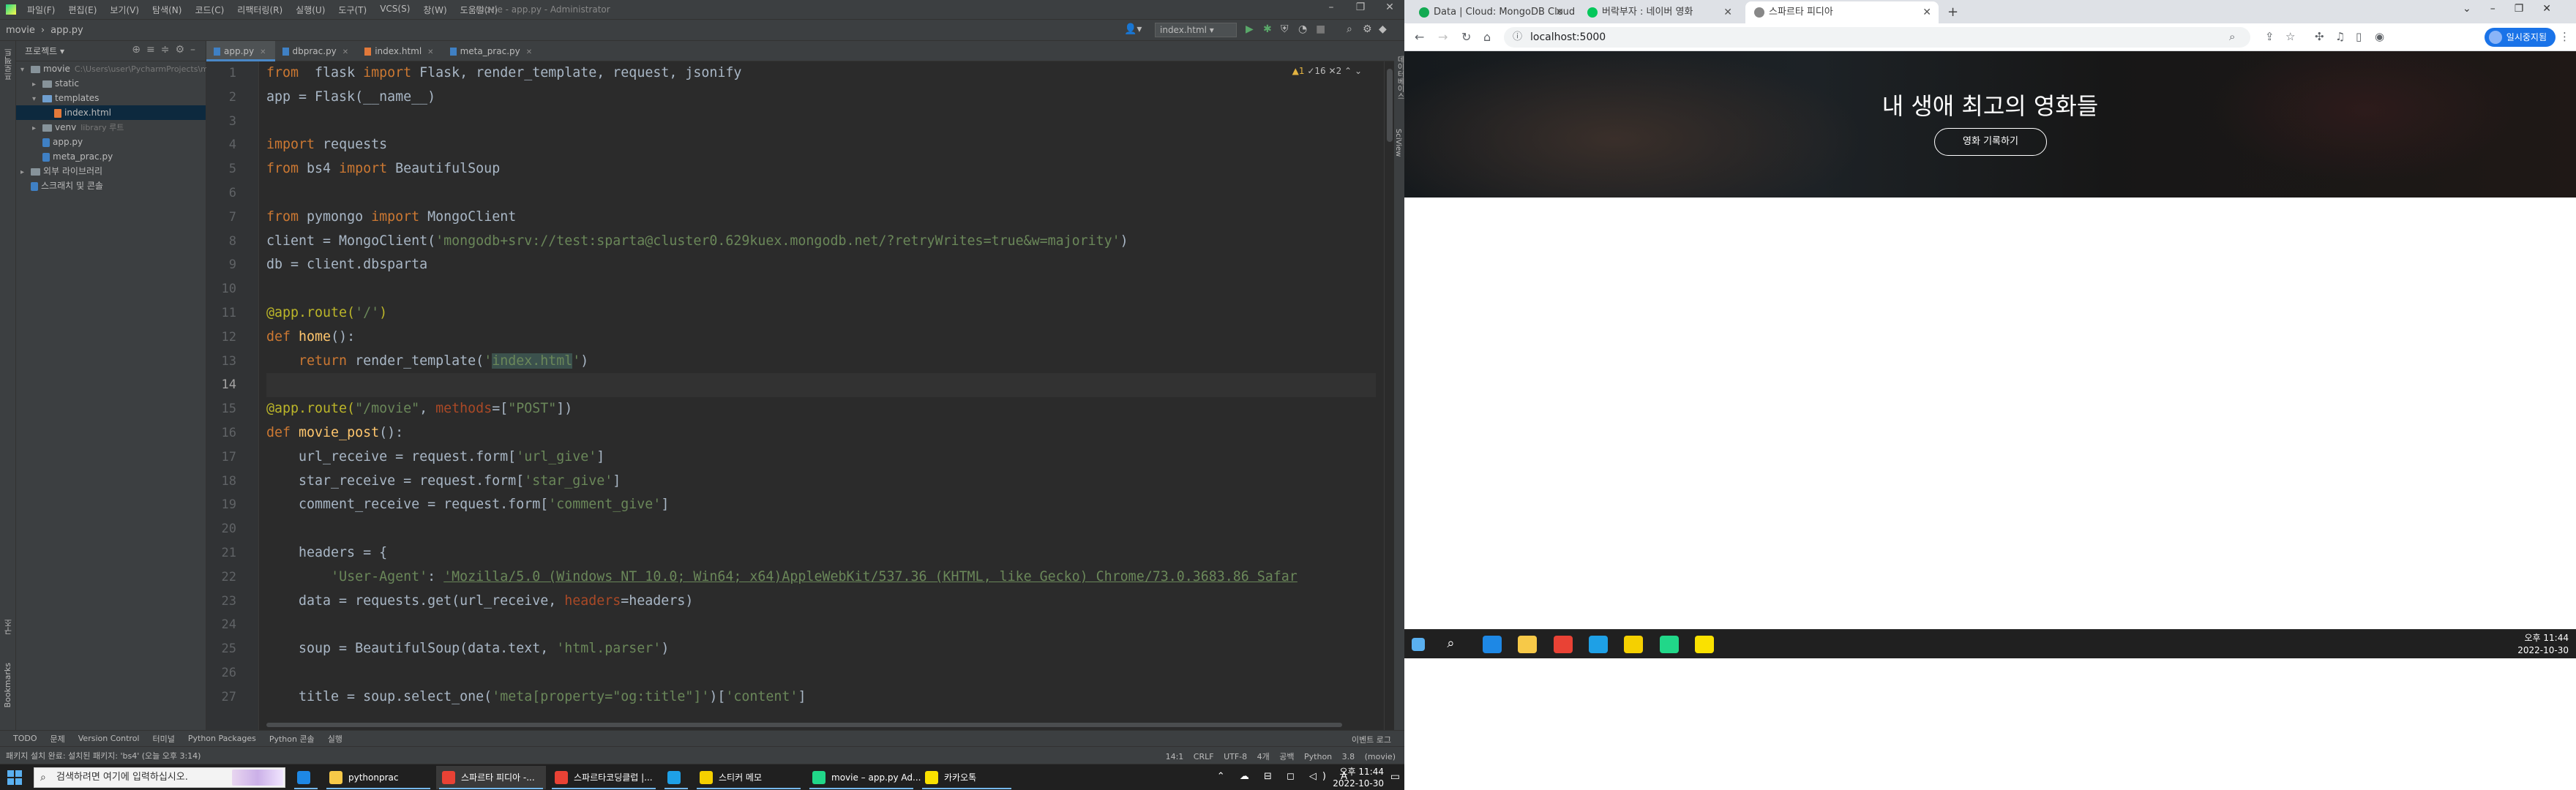 This screenshot has width=2576, height=790. Describe the element at coordinates (821, 409) in the screenshot. I see `code-line: @app.route("/movie", methods=["POST"])` at that location.